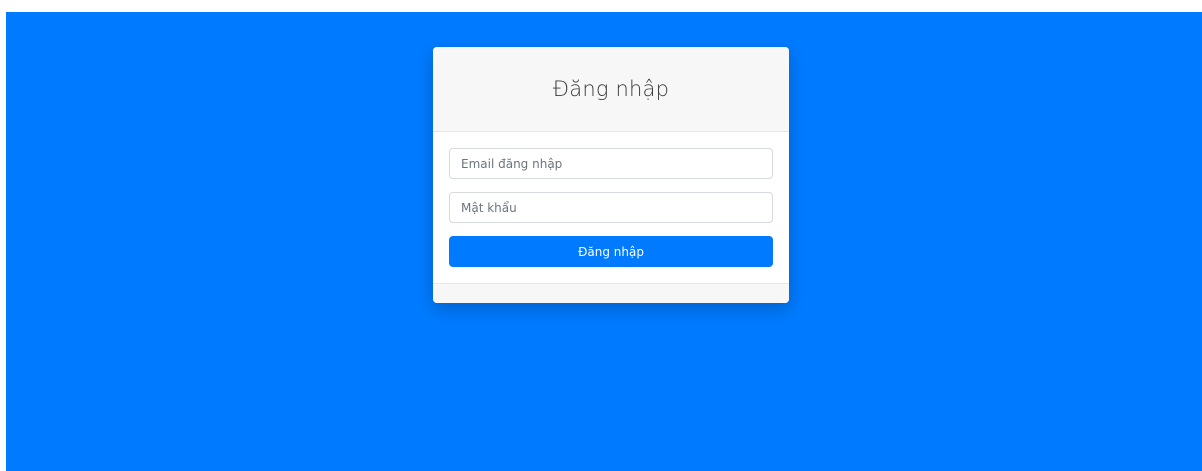 The image size is (1202, 471). What do you see at coordinates (611, 293) in the screenshot?
I see `login-card-footer` at bounding box center [611, 293].